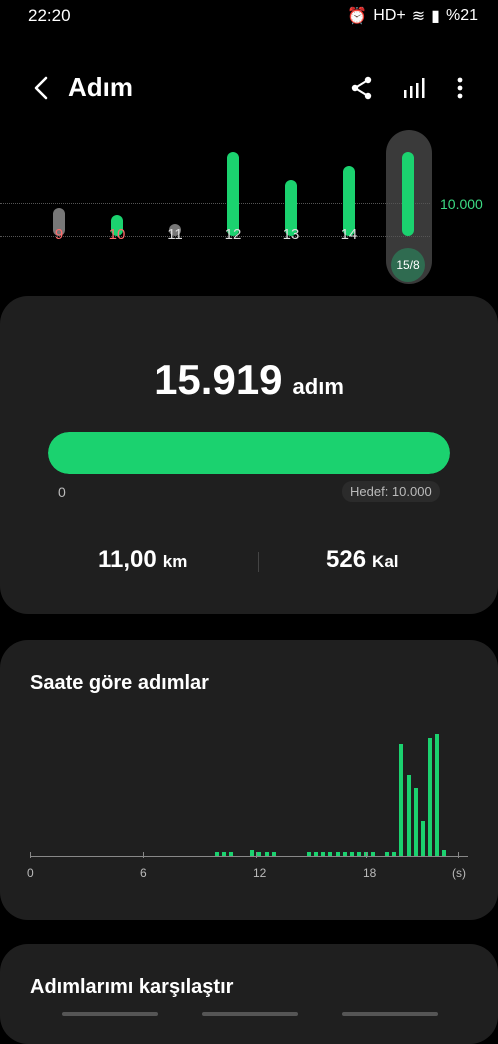 Image resolution: width=498 pixels, height=1044 pixels. I want to click on status-icons: ⏰ HD+ ≋ ▮ %21, so click(412, 16).